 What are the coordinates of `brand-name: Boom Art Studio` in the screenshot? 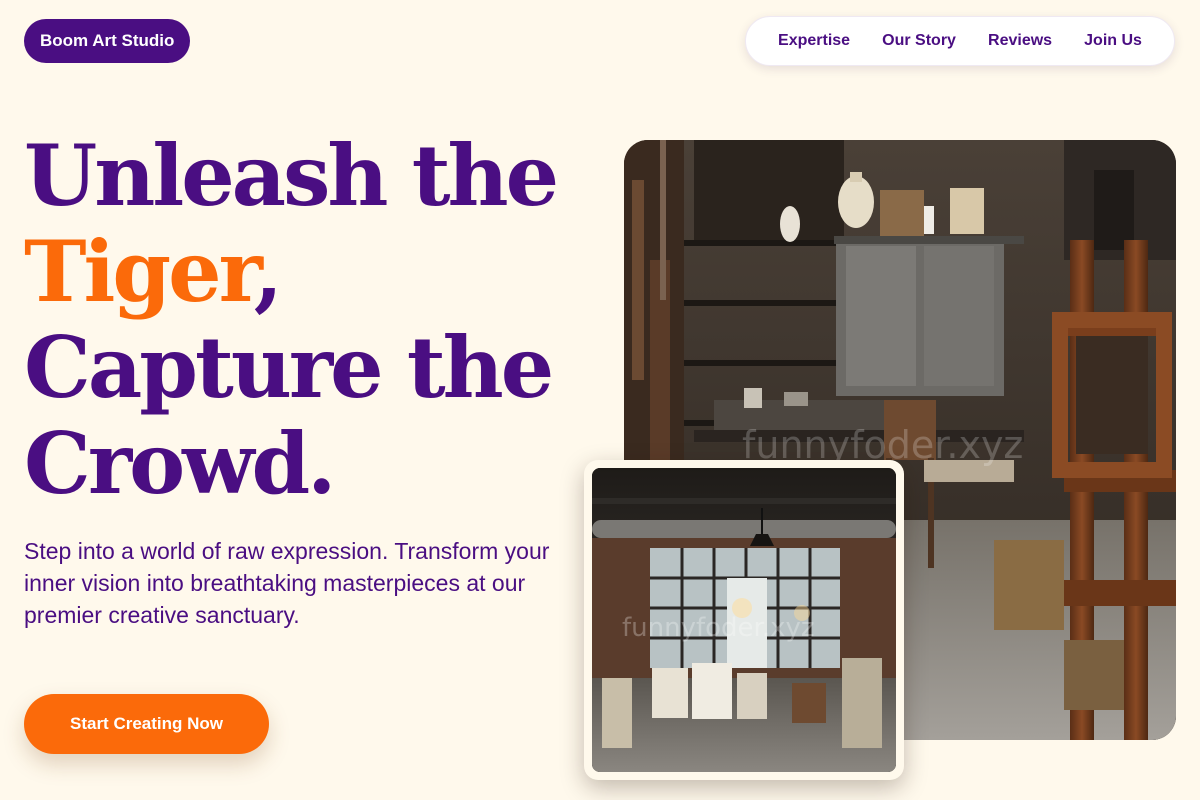 It's located at (107, 40).